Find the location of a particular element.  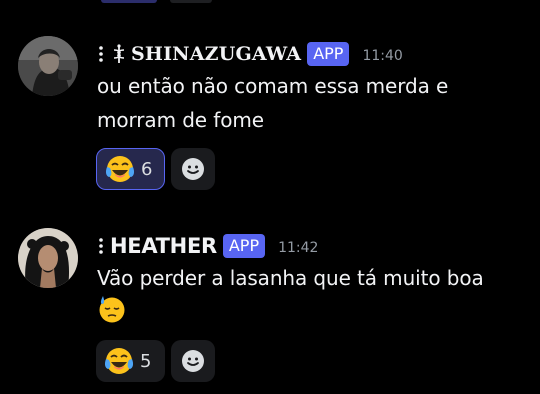

reaction-count: 6 is located at coordinates (147, 169).